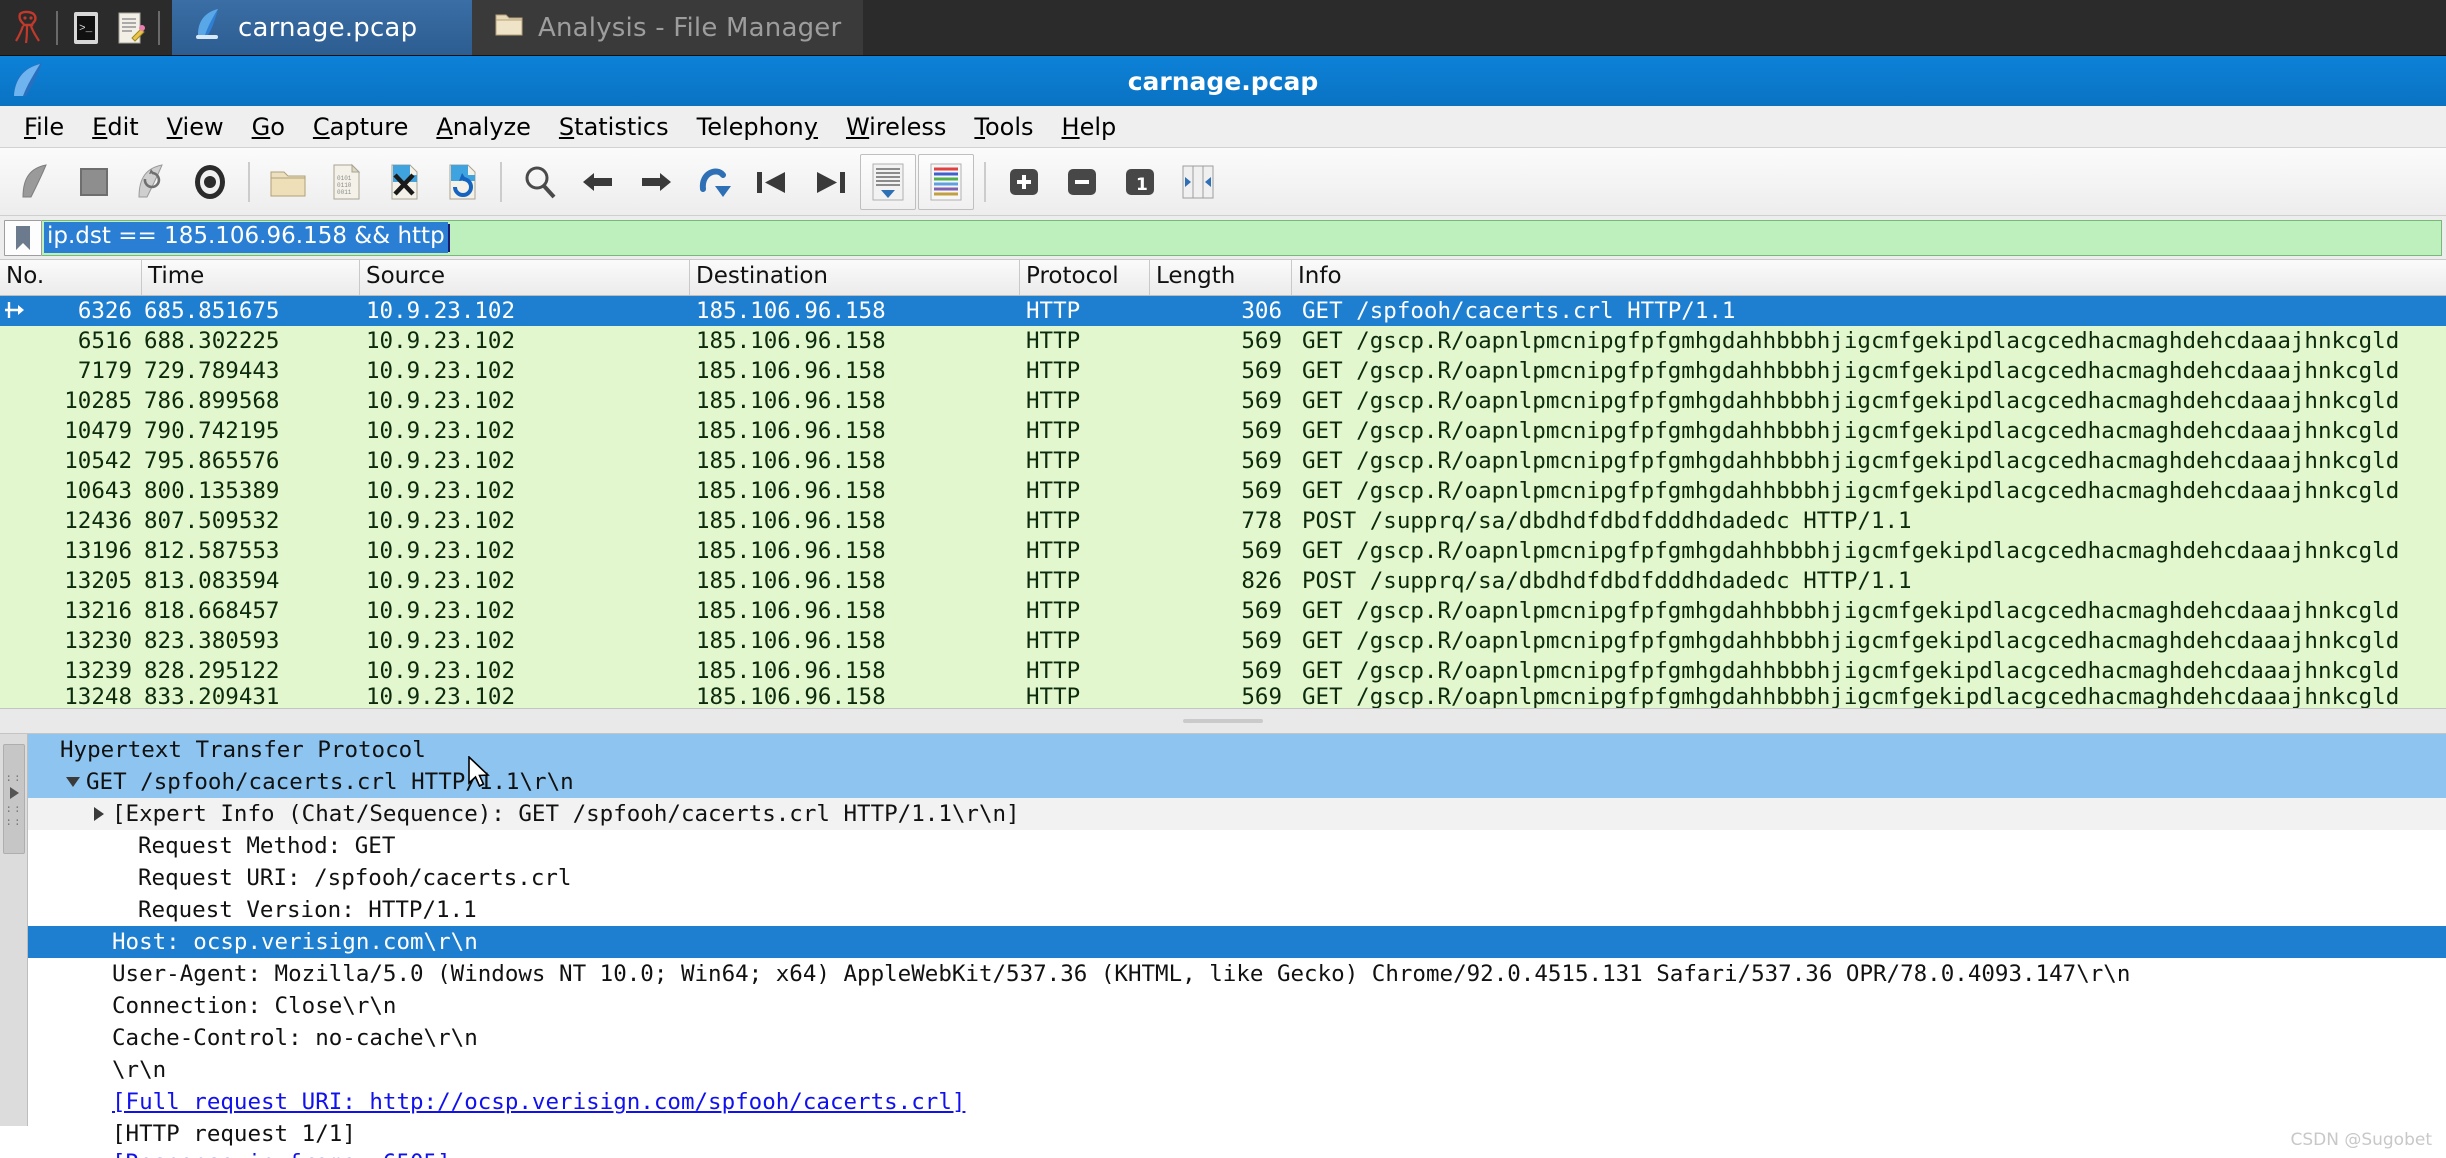  Describe the element at coordinates (1237, 782) in the screenshot. I see `detail-tree-row: GET /spfooh/cacerts.crl HTTP/1.1\r\n` at that location.